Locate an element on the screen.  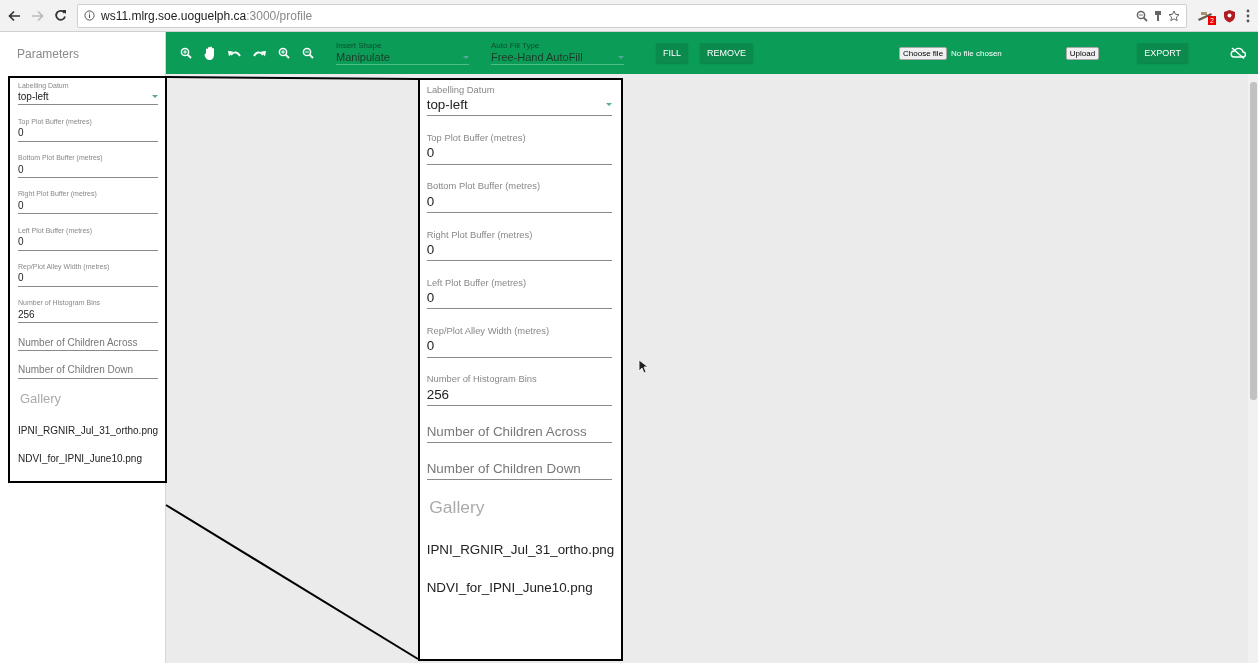
extension-icon is located at coordinates (1205, 15).